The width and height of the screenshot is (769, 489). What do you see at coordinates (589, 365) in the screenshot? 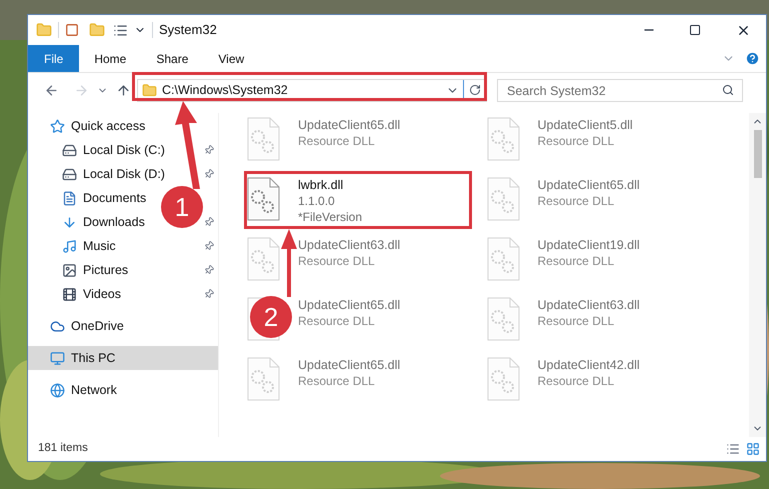
I see `file-name: UpdateClient42.dll` at bounding box center [589, 365].